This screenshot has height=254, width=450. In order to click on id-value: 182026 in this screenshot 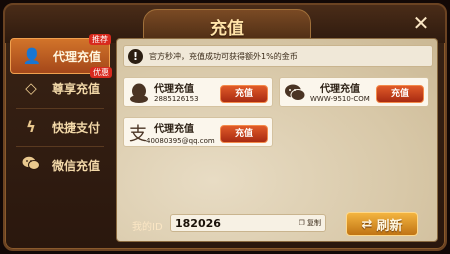, I will do `click(198, 223)`.